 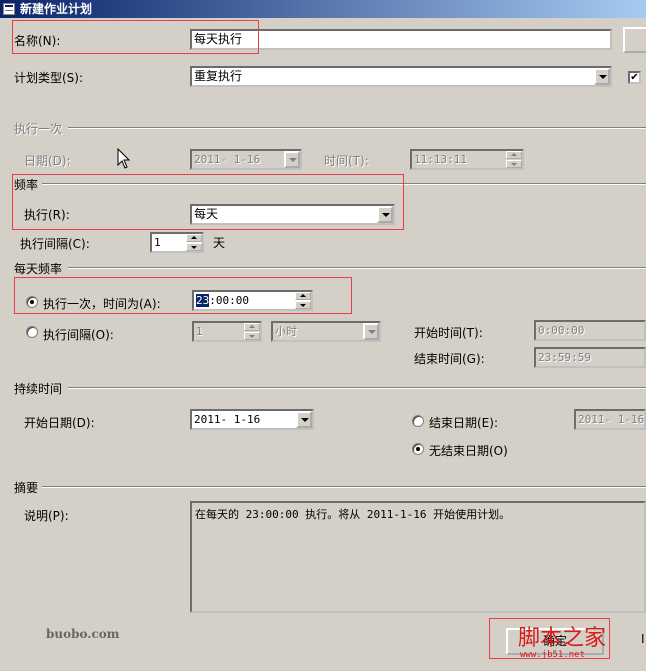 What do you see at coordinates (218, 76) in the screenshot?
I see `schedule-type-value: 重复执行` at bounding box center [218, 76].